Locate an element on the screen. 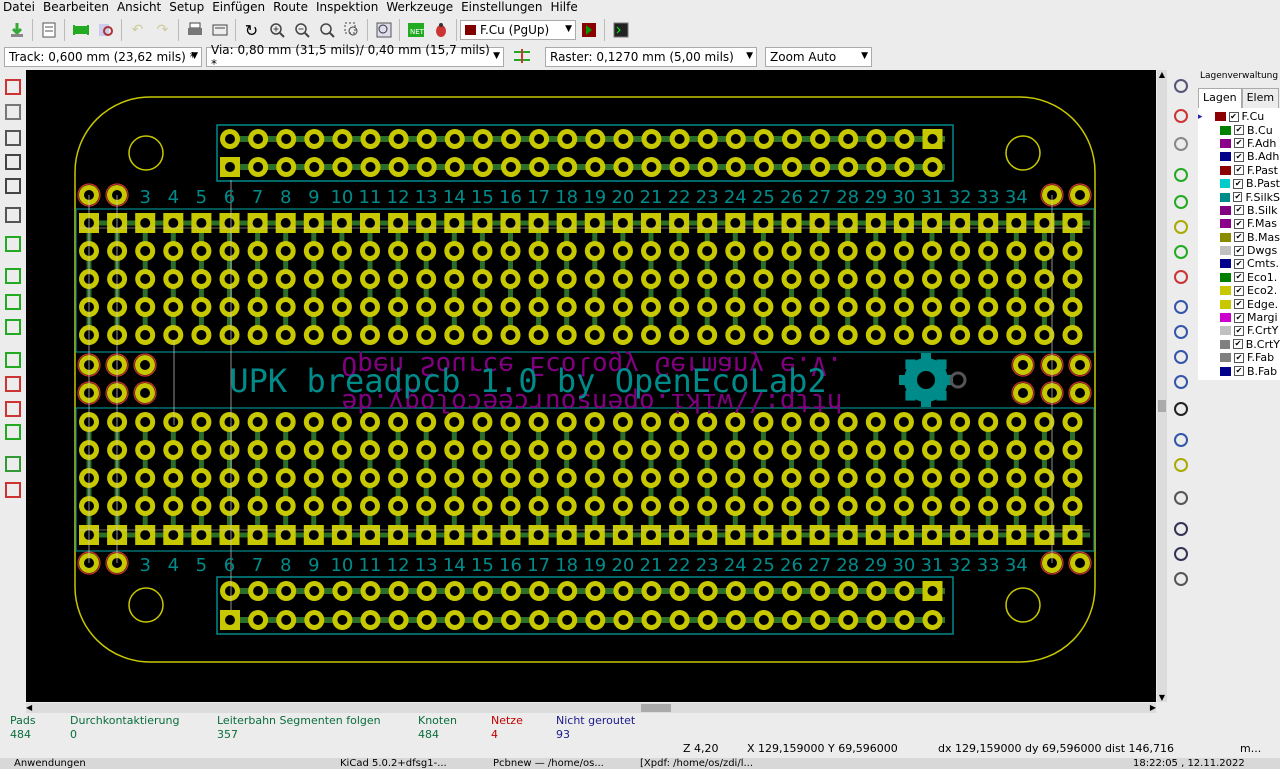 The height and width of the screenshot is (769, 1280). page-settings-icon is located at coordinates (49, 30).